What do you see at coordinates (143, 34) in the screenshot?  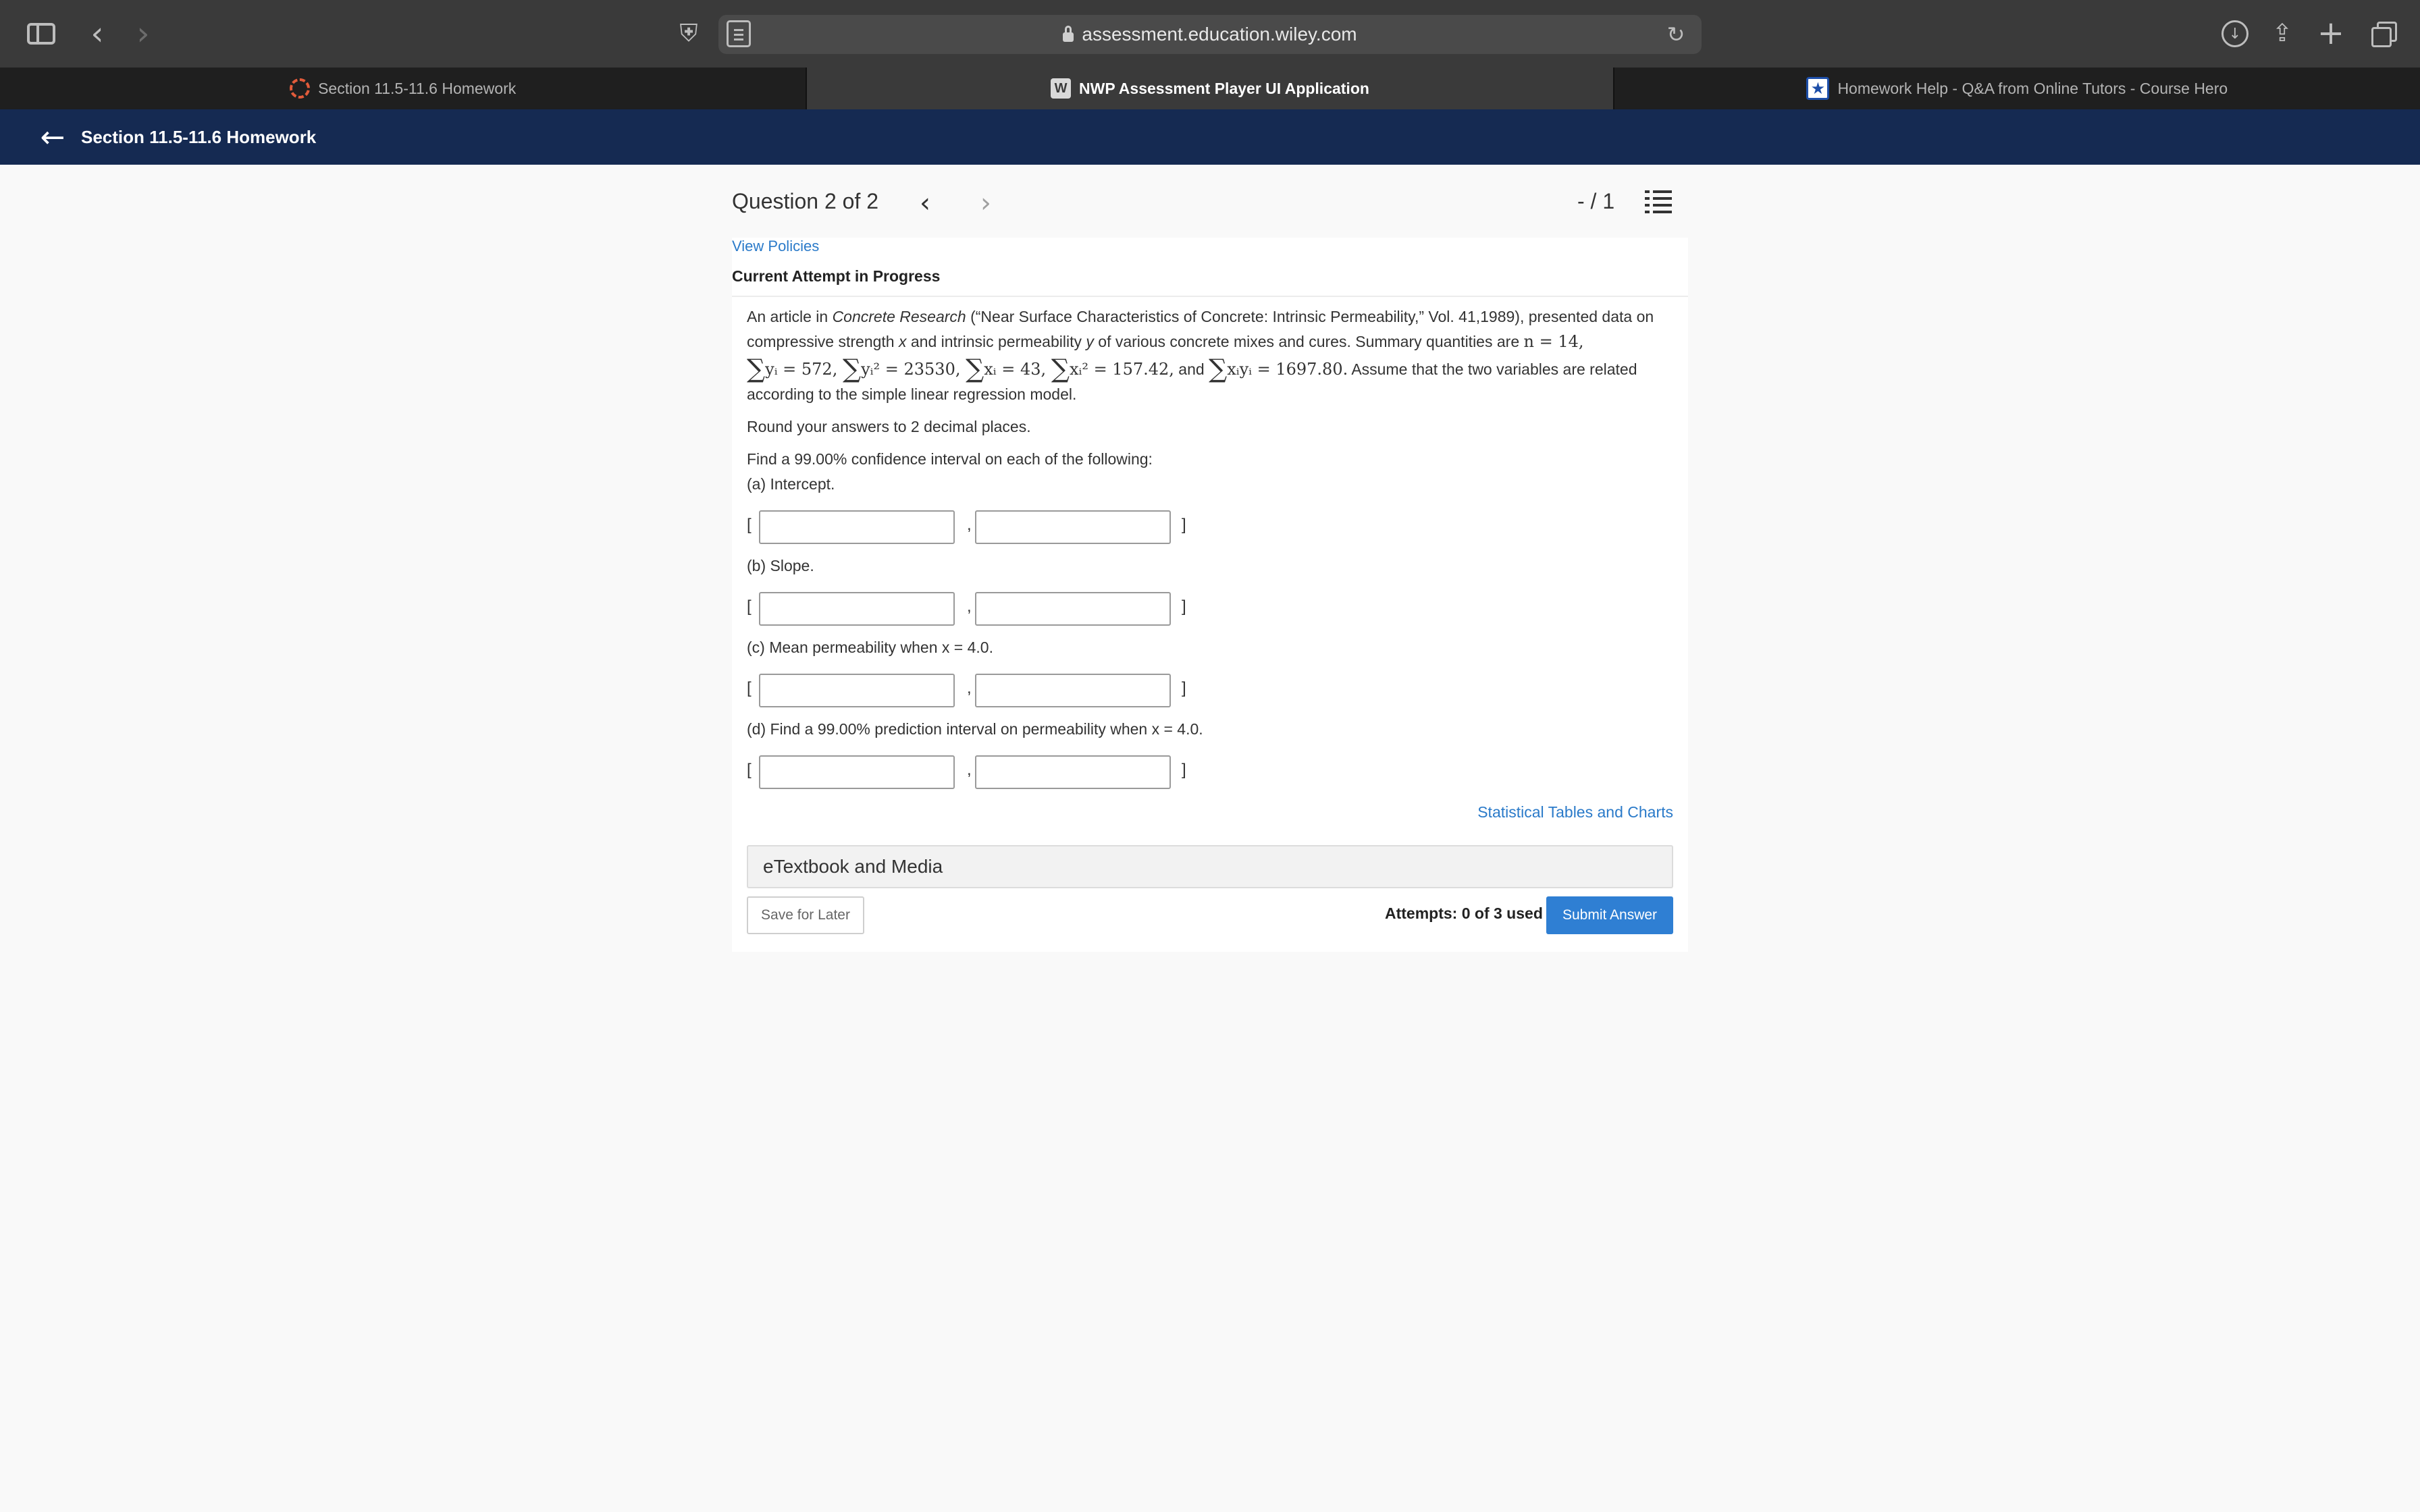 I see `browser-forward-icon: ›` at bounding box center [143, 34].